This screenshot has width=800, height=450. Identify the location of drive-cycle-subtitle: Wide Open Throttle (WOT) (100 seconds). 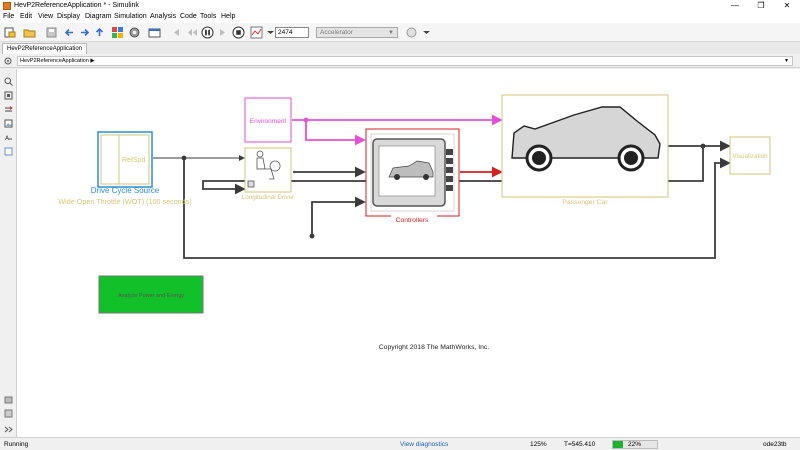
(124, 201).